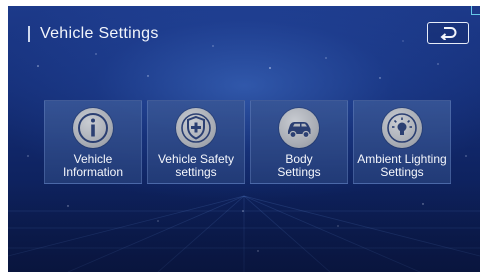 Image resolution: width=486 pixels, height=278 pixels. I want to click on vehicle-information-tile: Vehicle Information, so click(93, 142).